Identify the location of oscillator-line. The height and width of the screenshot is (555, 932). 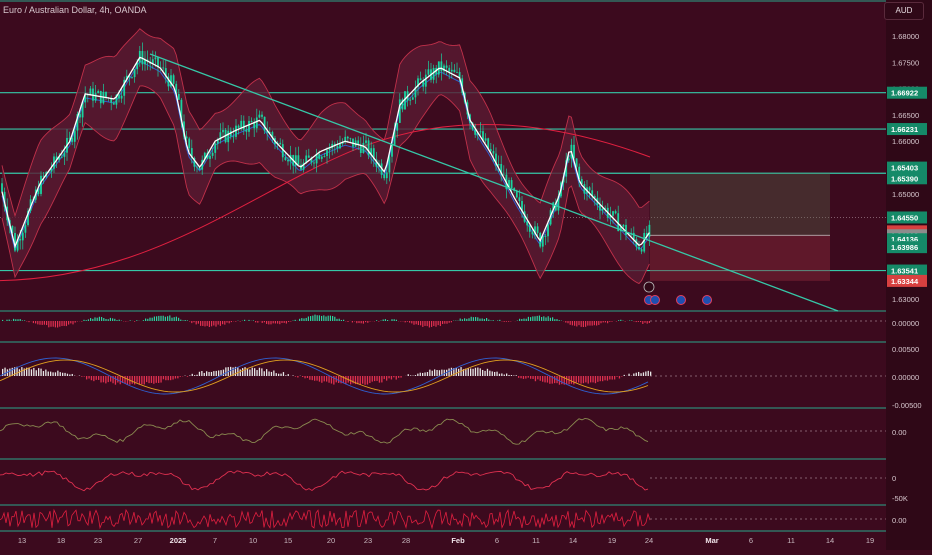
(324, 431).